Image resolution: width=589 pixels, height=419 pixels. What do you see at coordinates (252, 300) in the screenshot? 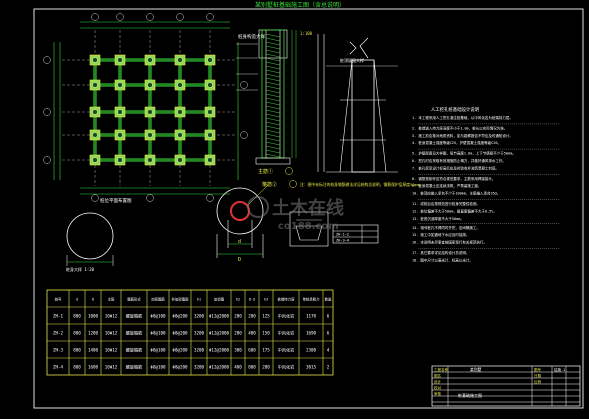
I see `table-header-cell: D-d` at bounding box center [252, 300].